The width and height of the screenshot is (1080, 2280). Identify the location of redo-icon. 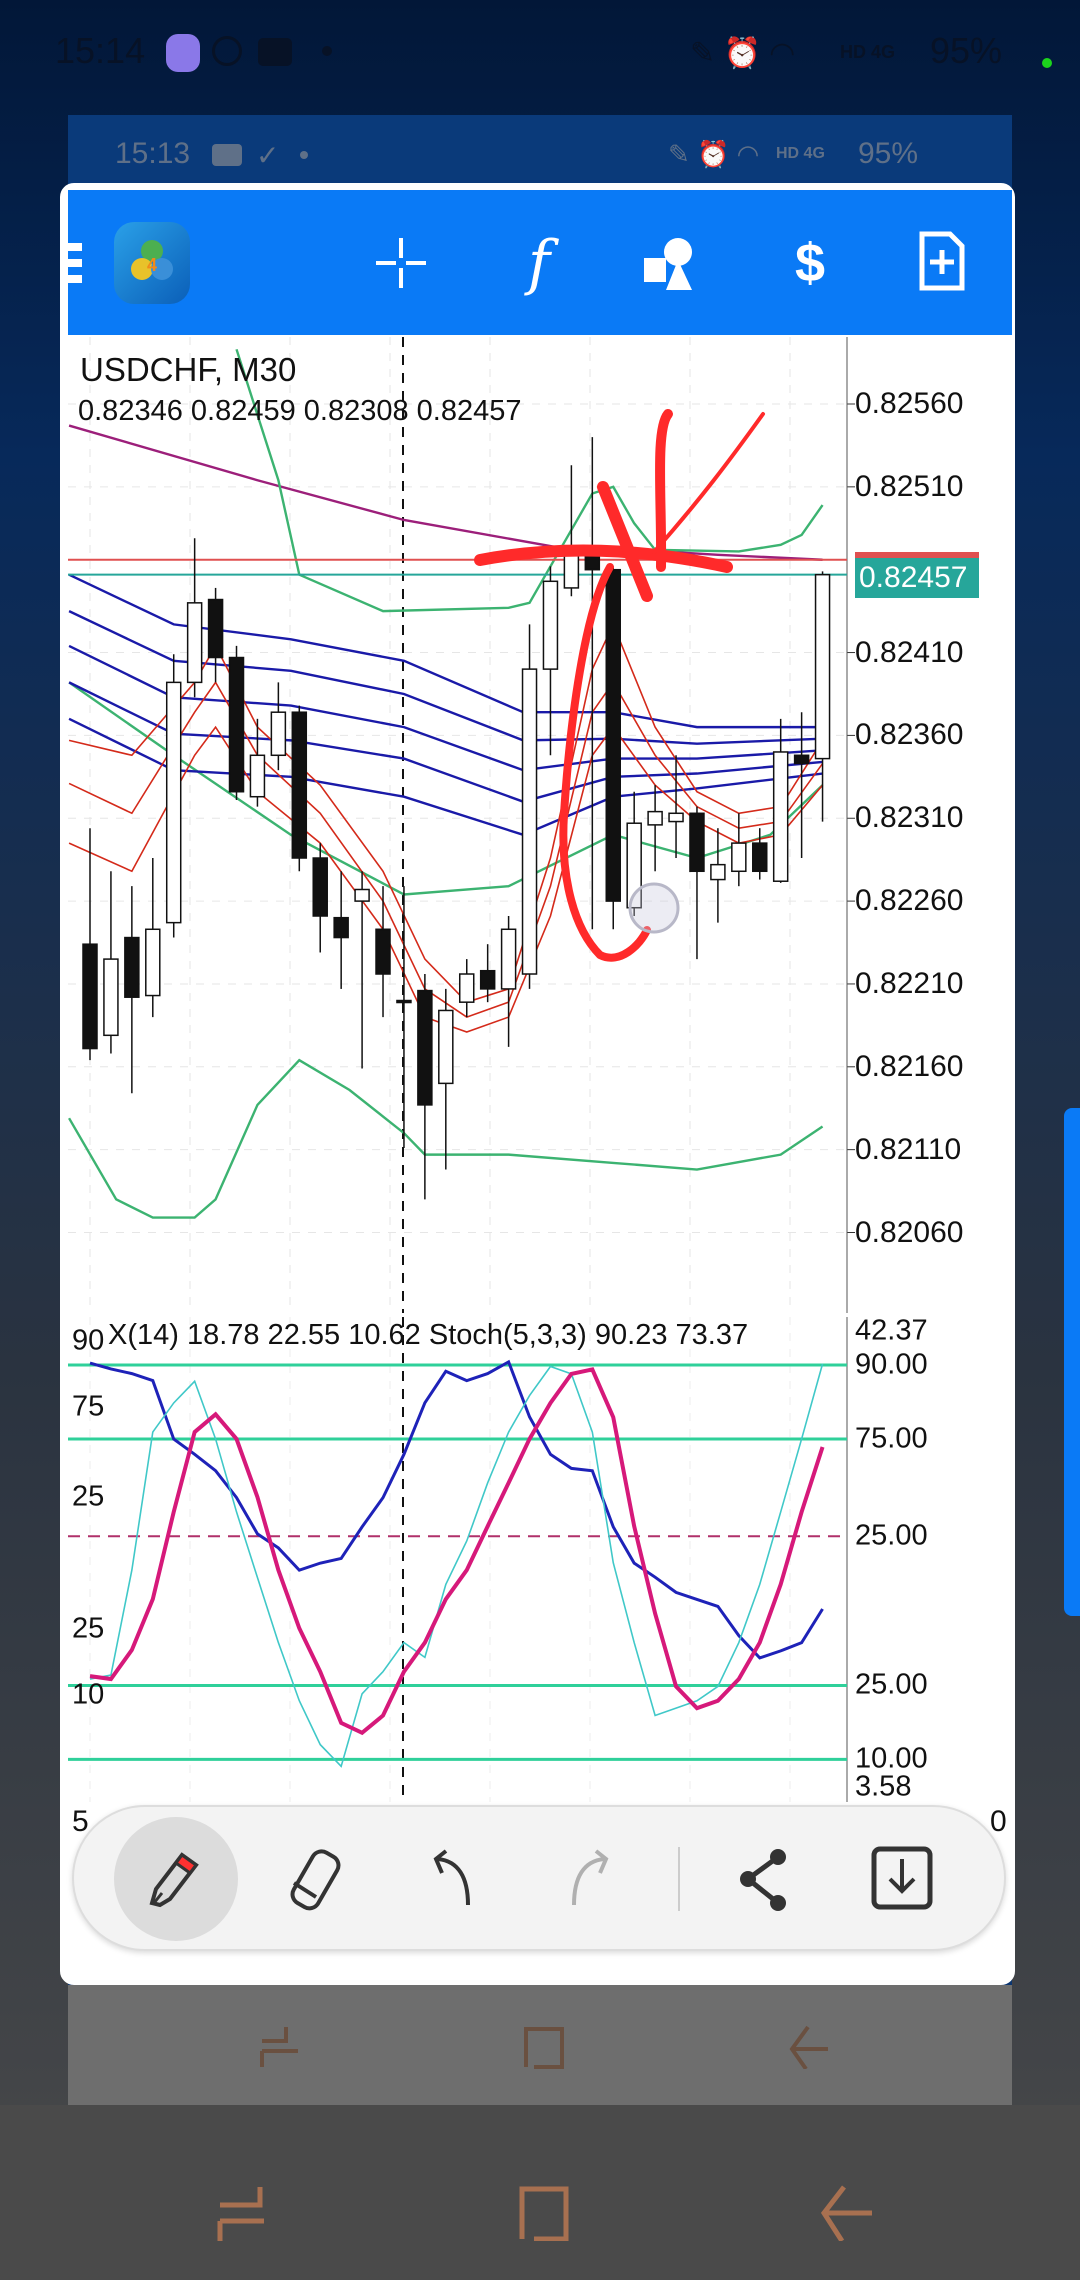
(590, 1877).